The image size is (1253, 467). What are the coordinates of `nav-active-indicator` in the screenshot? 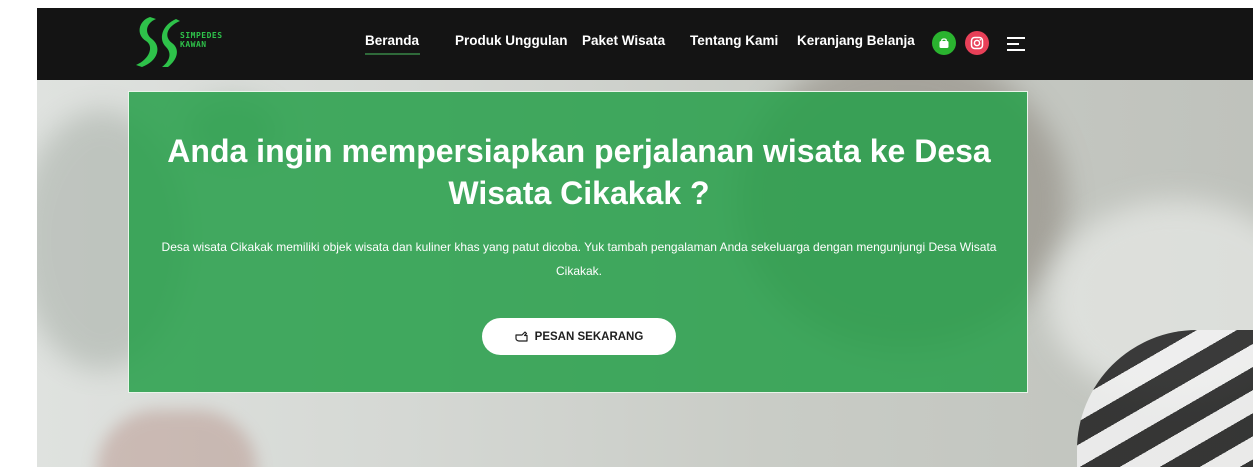 It's located at (392, 54).